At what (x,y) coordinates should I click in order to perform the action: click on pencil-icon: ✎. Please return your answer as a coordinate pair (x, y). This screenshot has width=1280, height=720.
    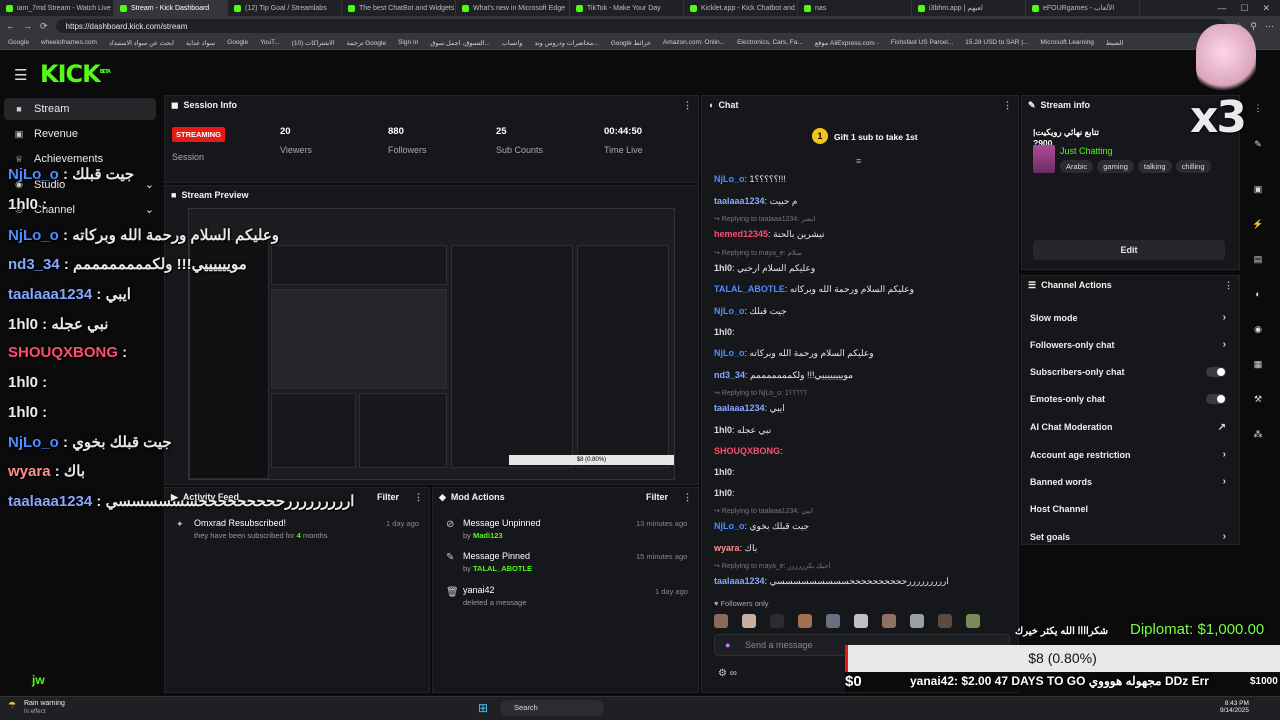
    Looking at the image, I should click on (1258, 144).